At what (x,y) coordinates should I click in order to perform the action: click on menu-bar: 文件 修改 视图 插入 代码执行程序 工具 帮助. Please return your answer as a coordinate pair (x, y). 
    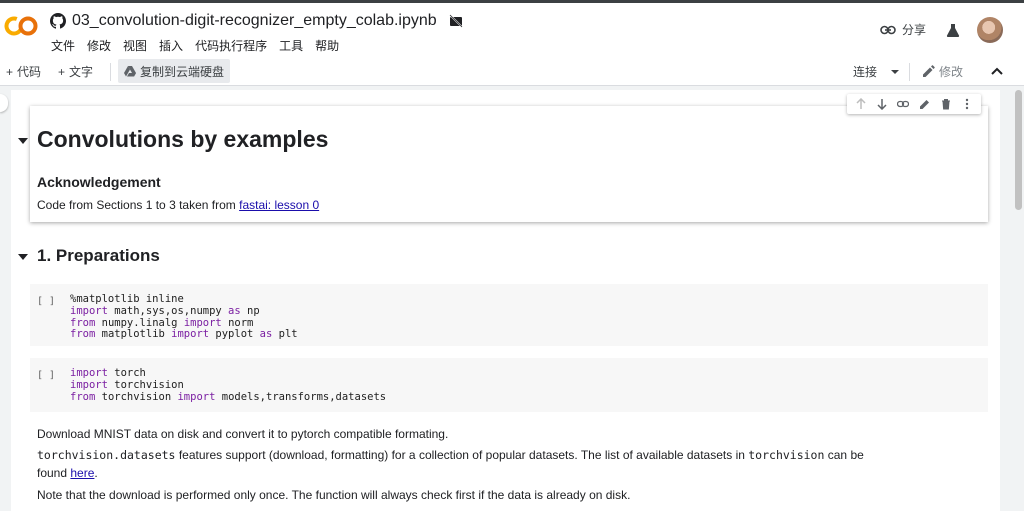
    Looking at the image, I should click on (195, 45).